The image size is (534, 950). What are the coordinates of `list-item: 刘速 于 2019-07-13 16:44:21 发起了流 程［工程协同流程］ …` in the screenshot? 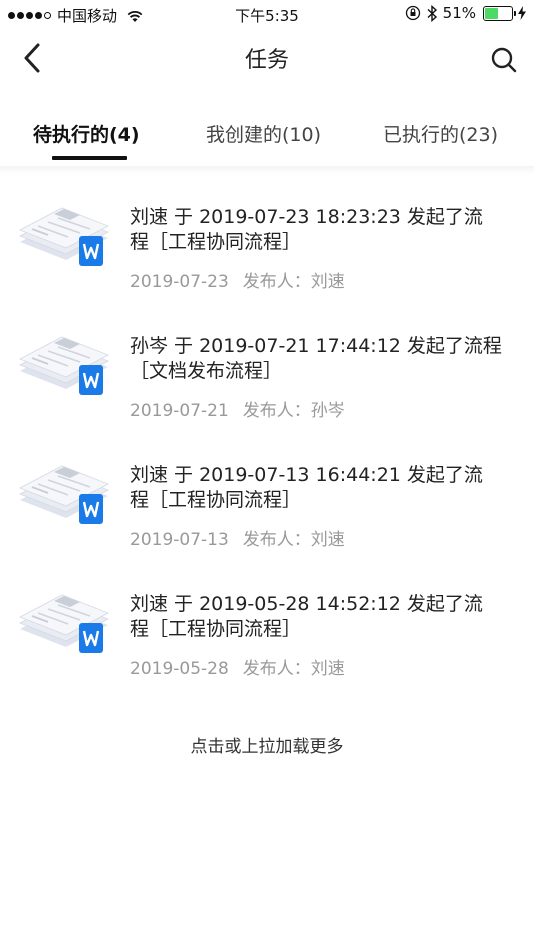 It's located at (267, 496).